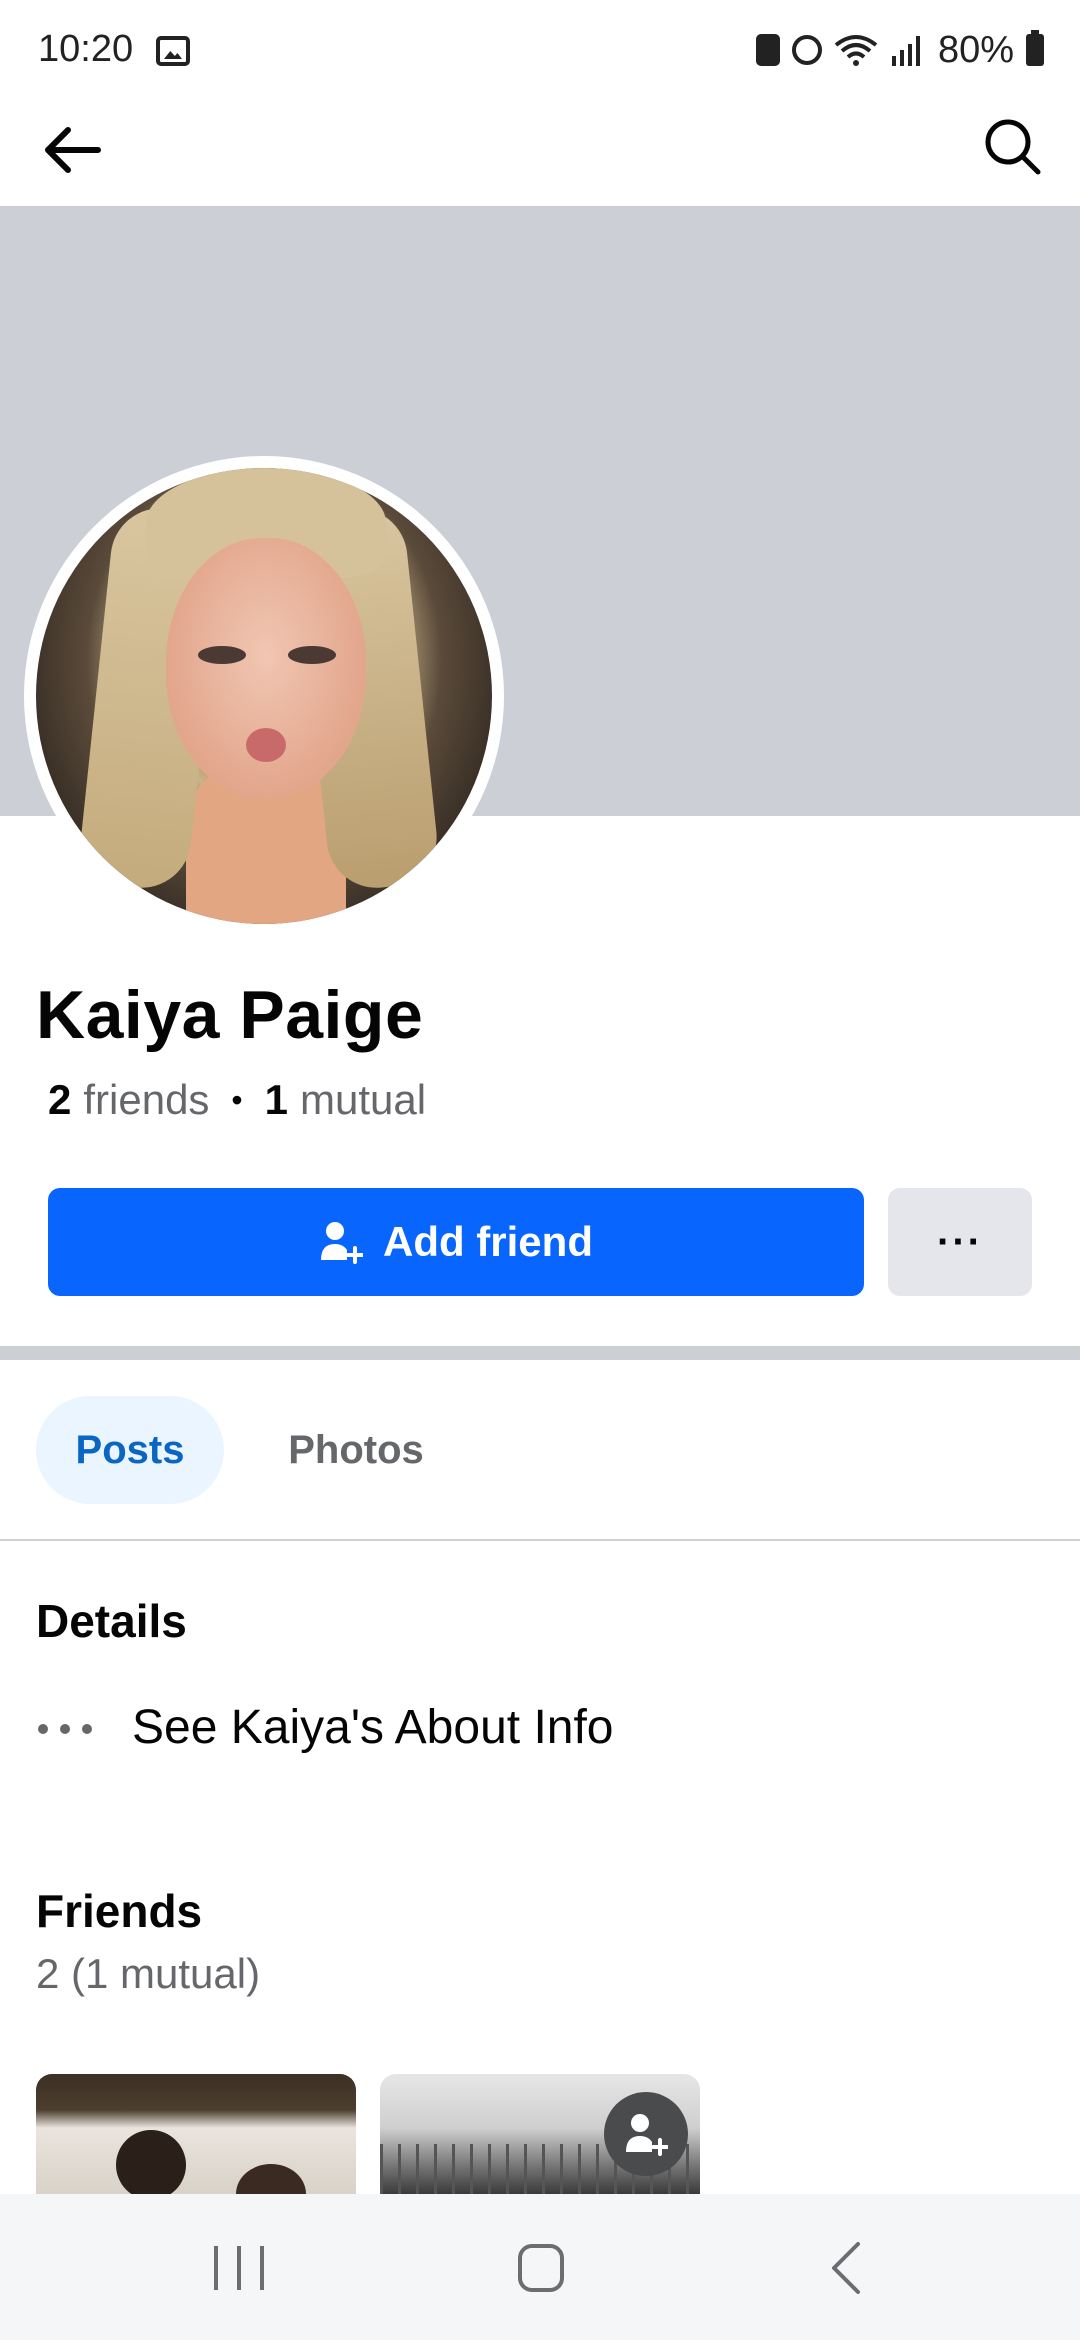  What do you see at coordinates (356, 1450) in the screenshot?
I see `tab-photos: Photos` at bounding box center [356, 1450].